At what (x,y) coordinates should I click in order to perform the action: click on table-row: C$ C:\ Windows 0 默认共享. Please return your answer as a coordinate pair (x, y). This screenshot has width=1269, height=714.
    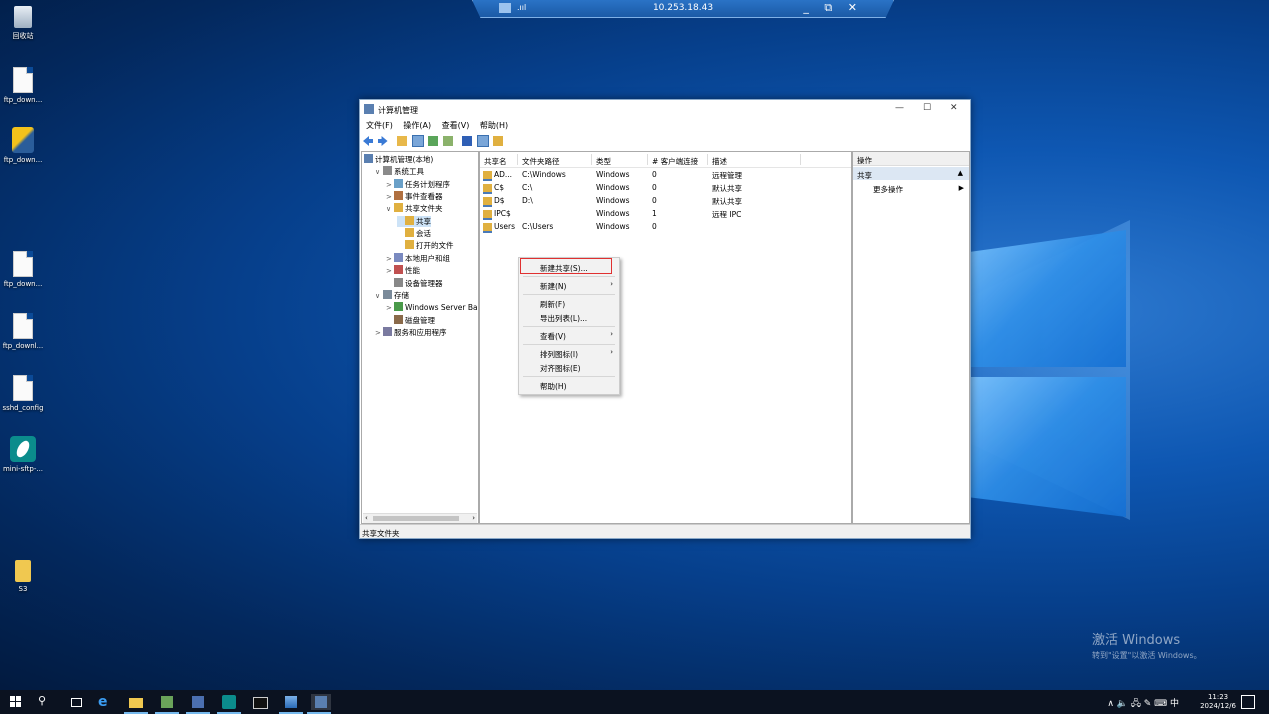
    Looking at the image, I should click on (665, 188).